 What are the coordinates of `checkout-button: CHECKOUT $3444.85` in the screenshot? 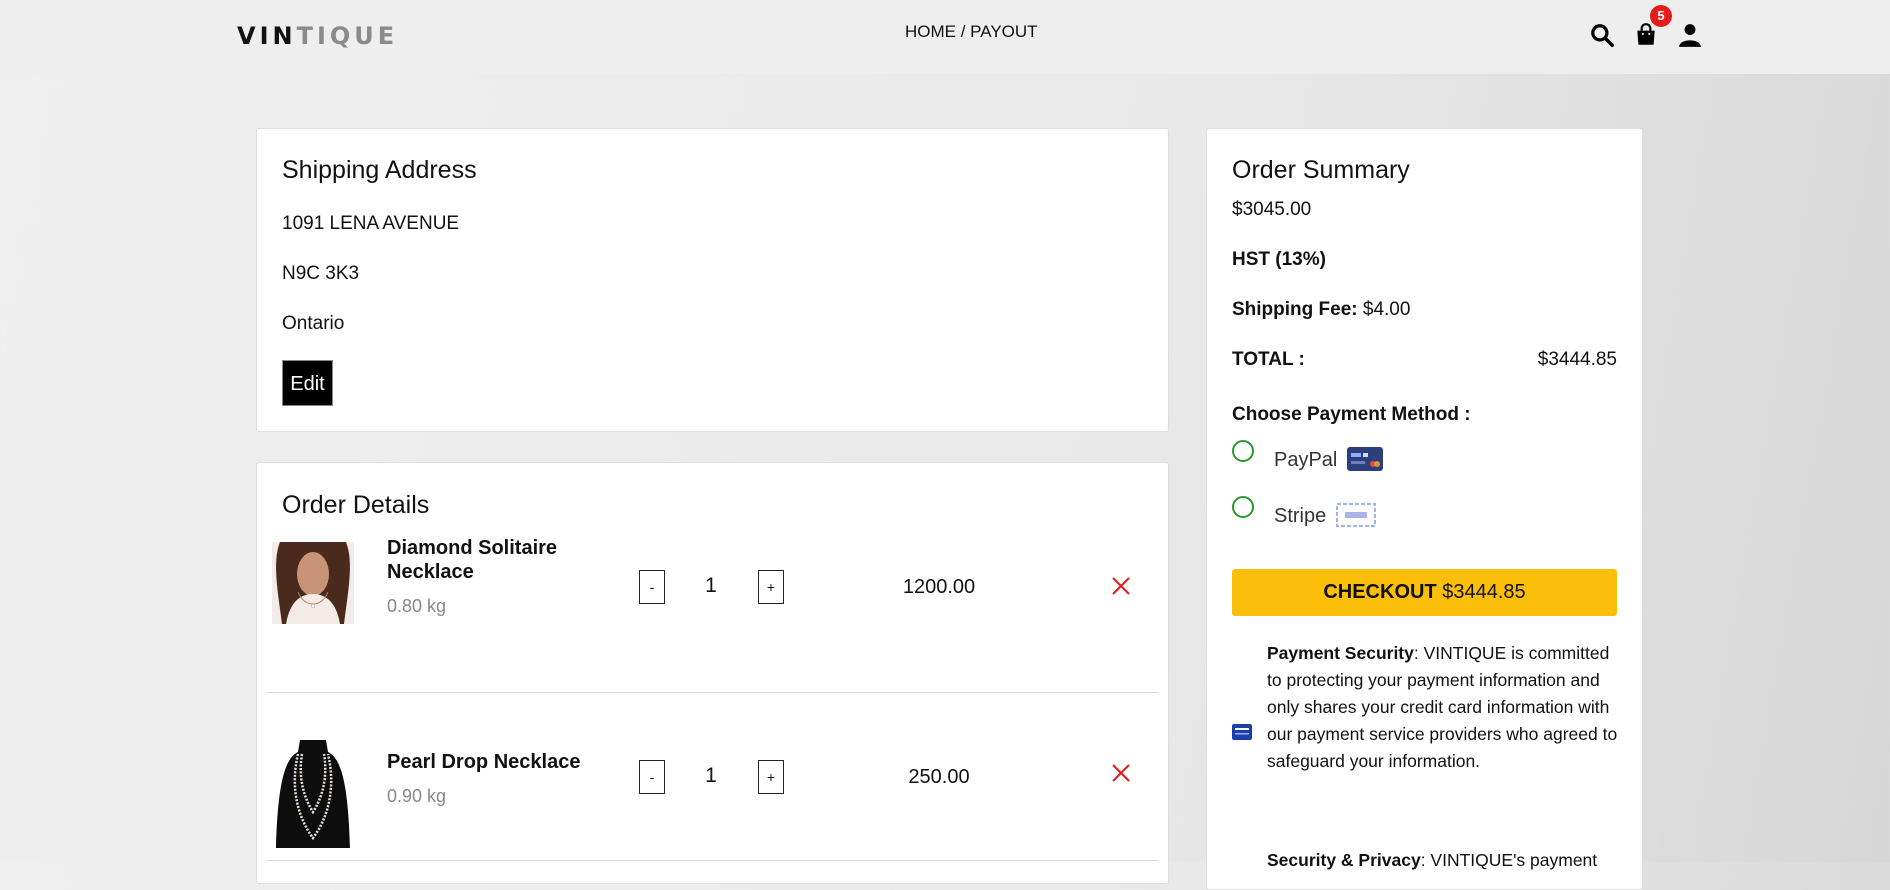 It's located at (1424, 592).